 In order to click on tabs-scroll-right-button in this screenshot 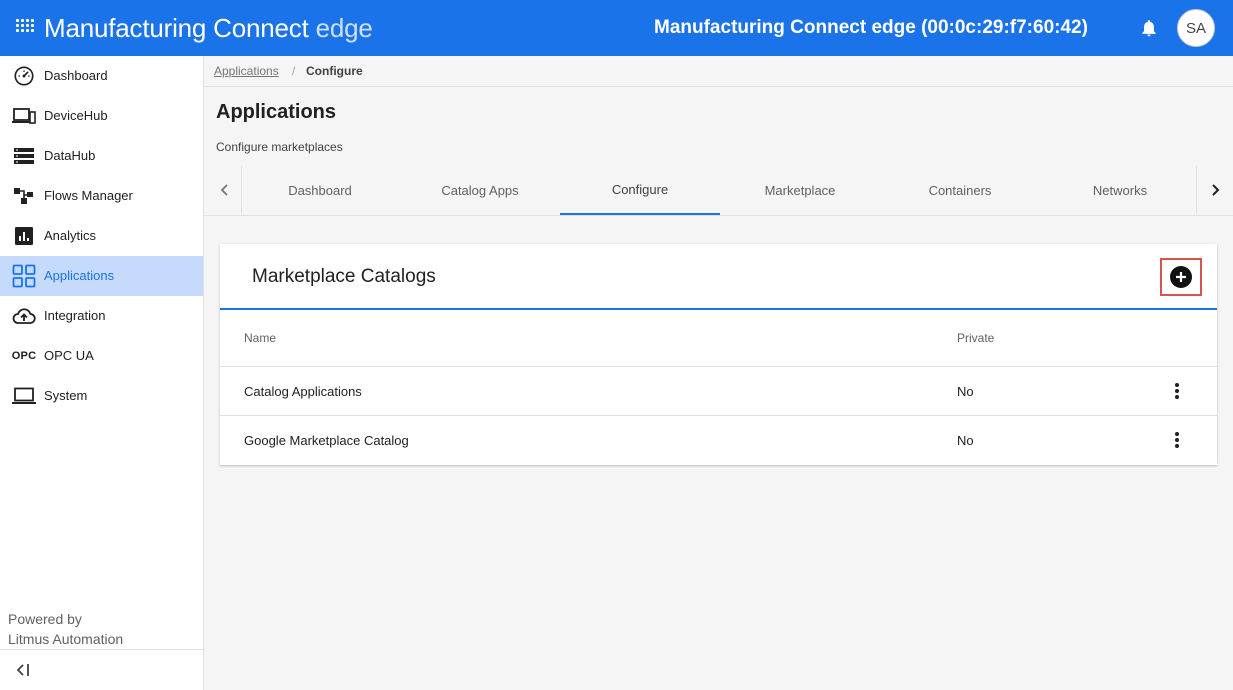, I will do `click(1214, 190)`.